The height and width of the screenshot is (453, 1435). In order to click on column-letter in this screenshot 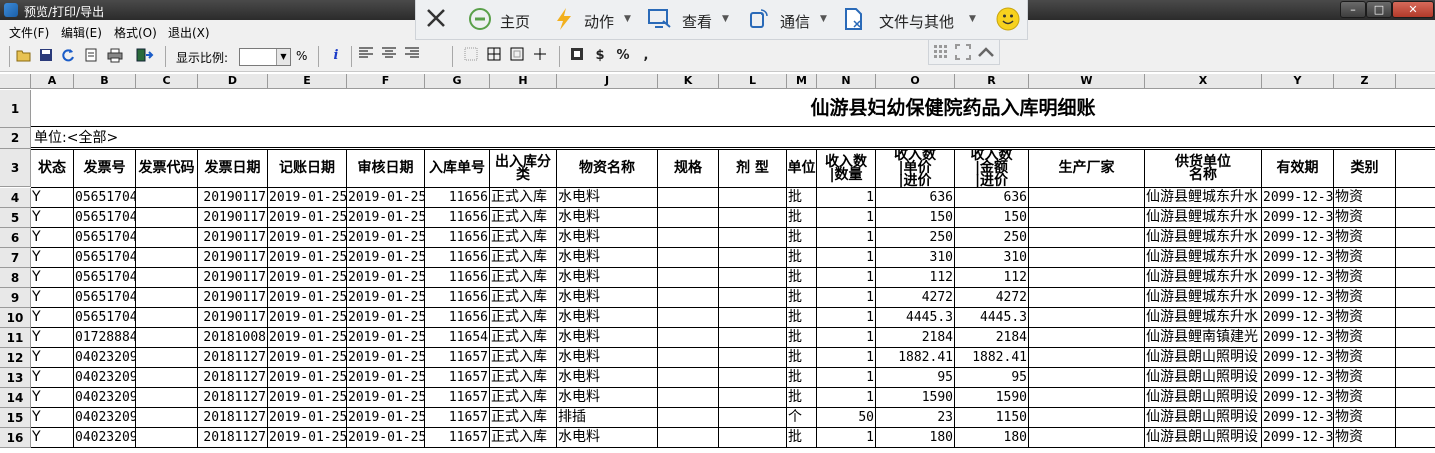, I will do `click(1415, 81)`.